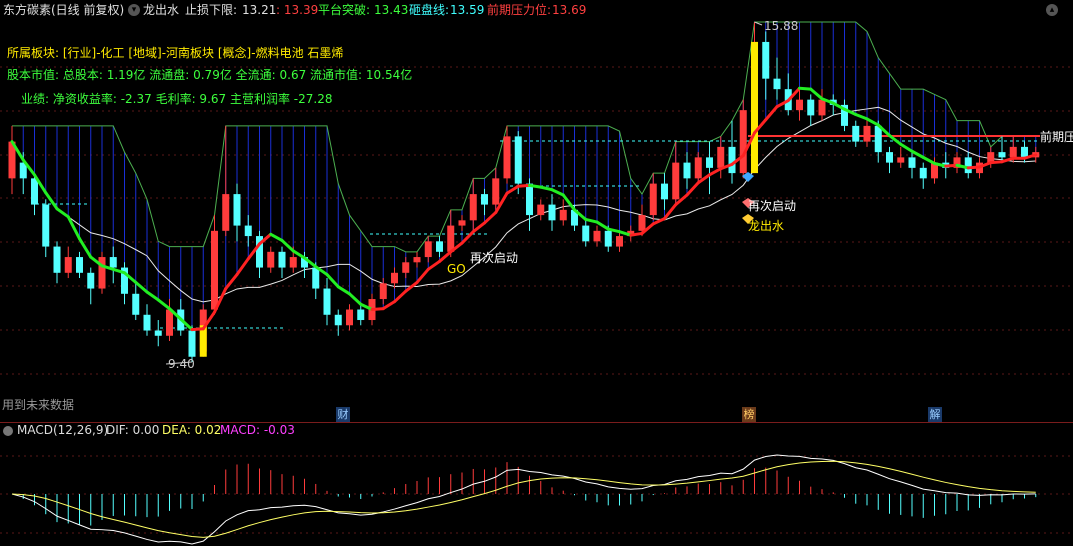 Image resolution: width=1073 pixels, height=546 pixels. I want to click on perf-line: 业绩: 净资收益率: -2.37 毛利率: 9.67 主营利润率 -27.28, so click(177, 99).